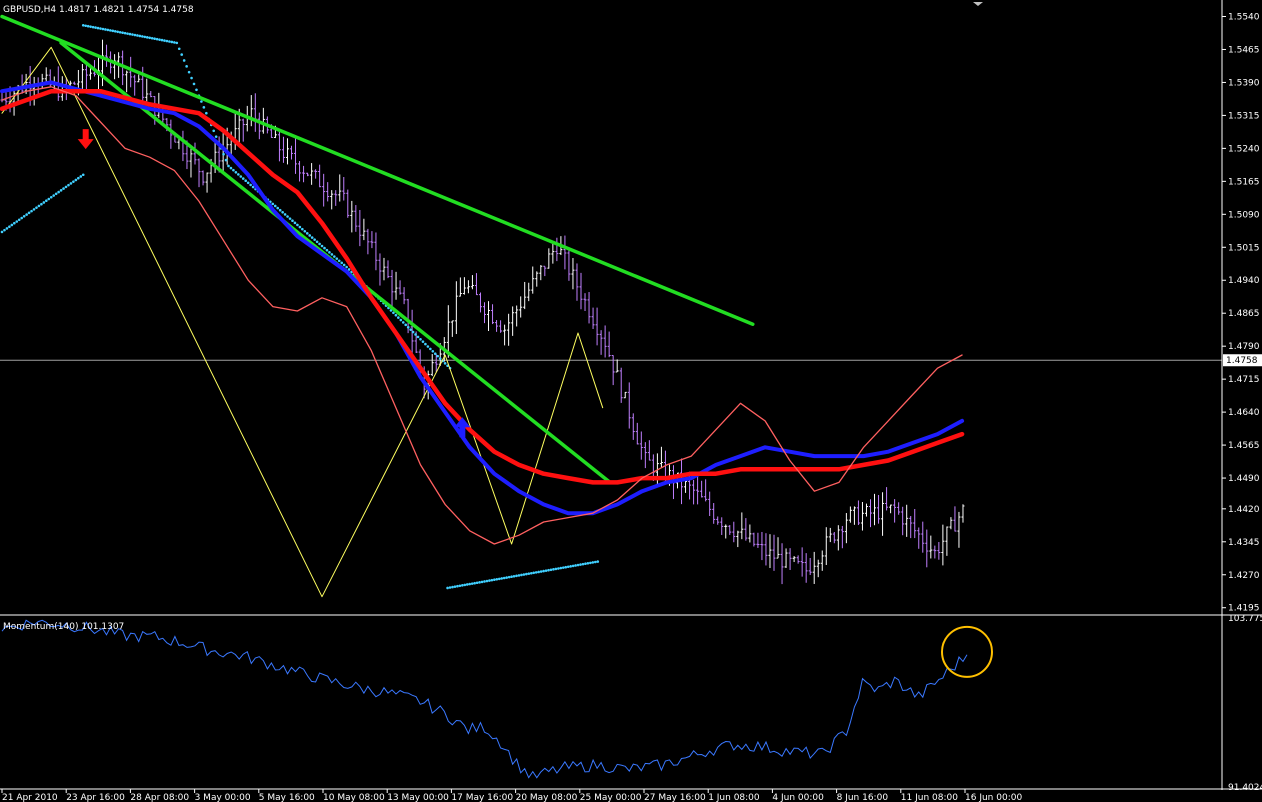 The width and height of the screenshot is (1262, 802). I want to click on y-tick-label: 1.5165, so click(1244, 182).